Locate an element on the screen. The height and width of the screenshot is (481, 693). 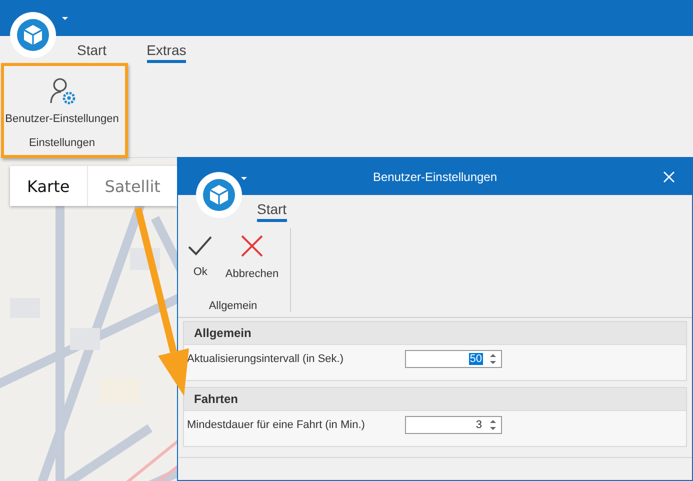
cross-icon is located at coordinates (252, 246).